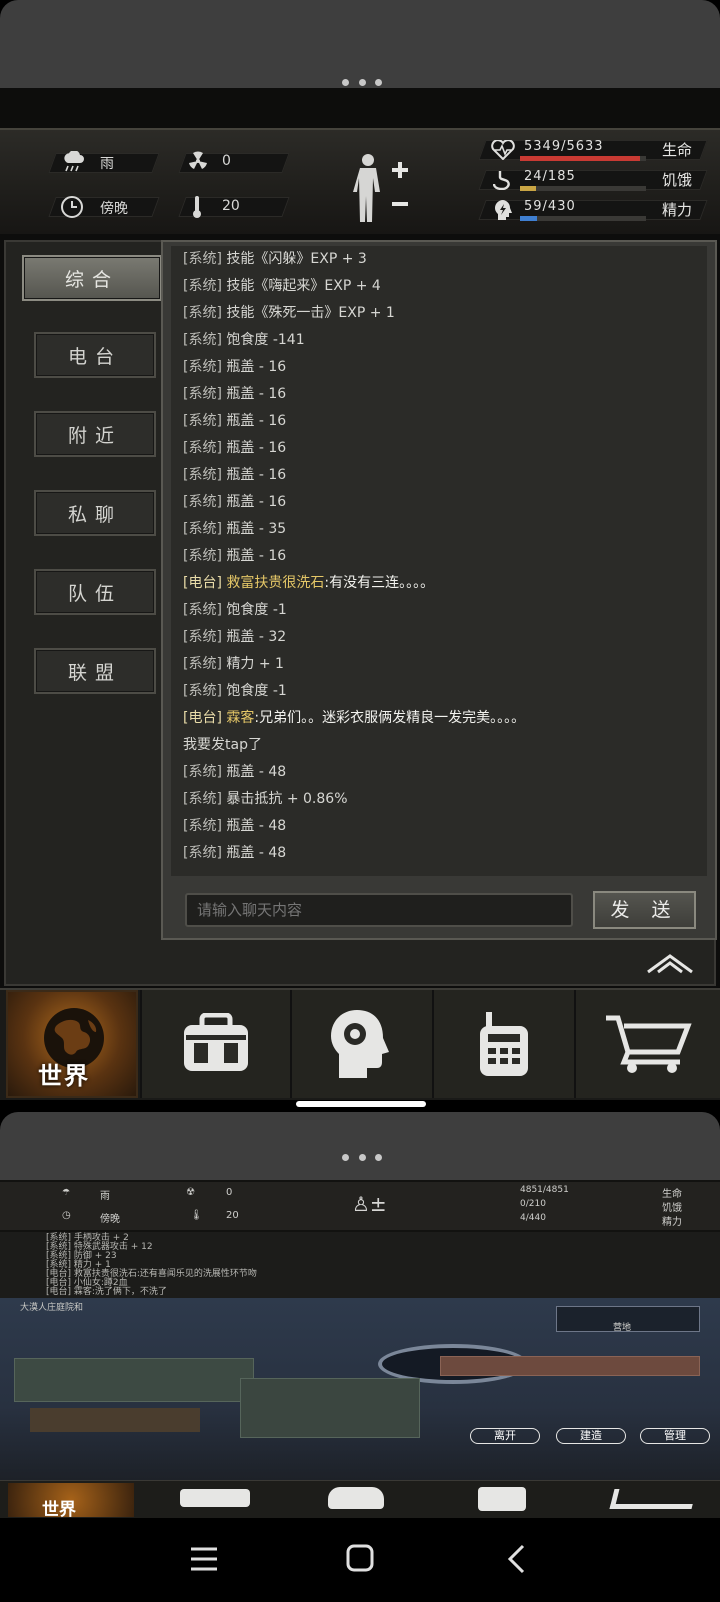 The width and height of the screenshot is (720, 1602). What do you see at coordinates (134, 1380) in the screenshot?
I see `storage-crates-left` at bounding box center [134, 1380].